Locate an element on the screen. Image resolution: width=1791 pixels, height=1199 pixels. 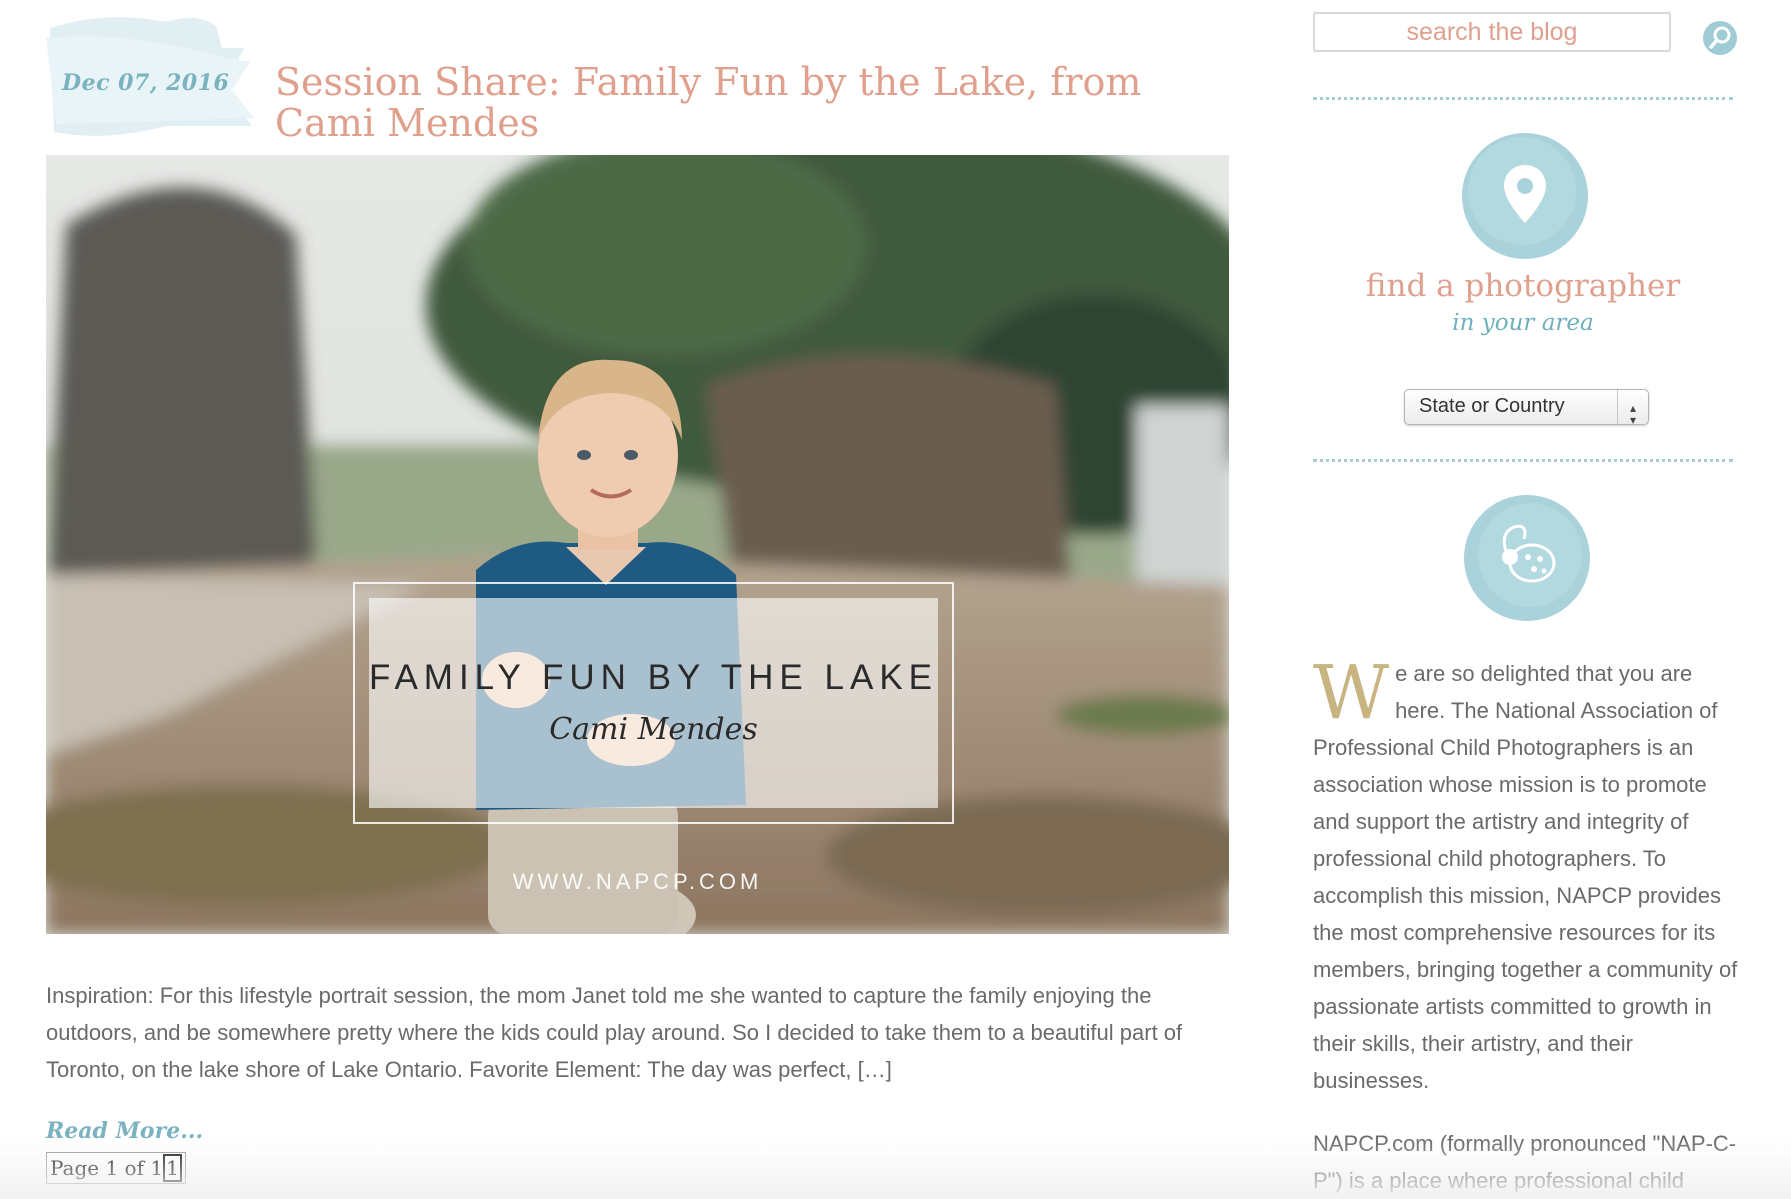
state-or-country-select: State or Country ▴ ▾ is located at coordinates (1526, 407).